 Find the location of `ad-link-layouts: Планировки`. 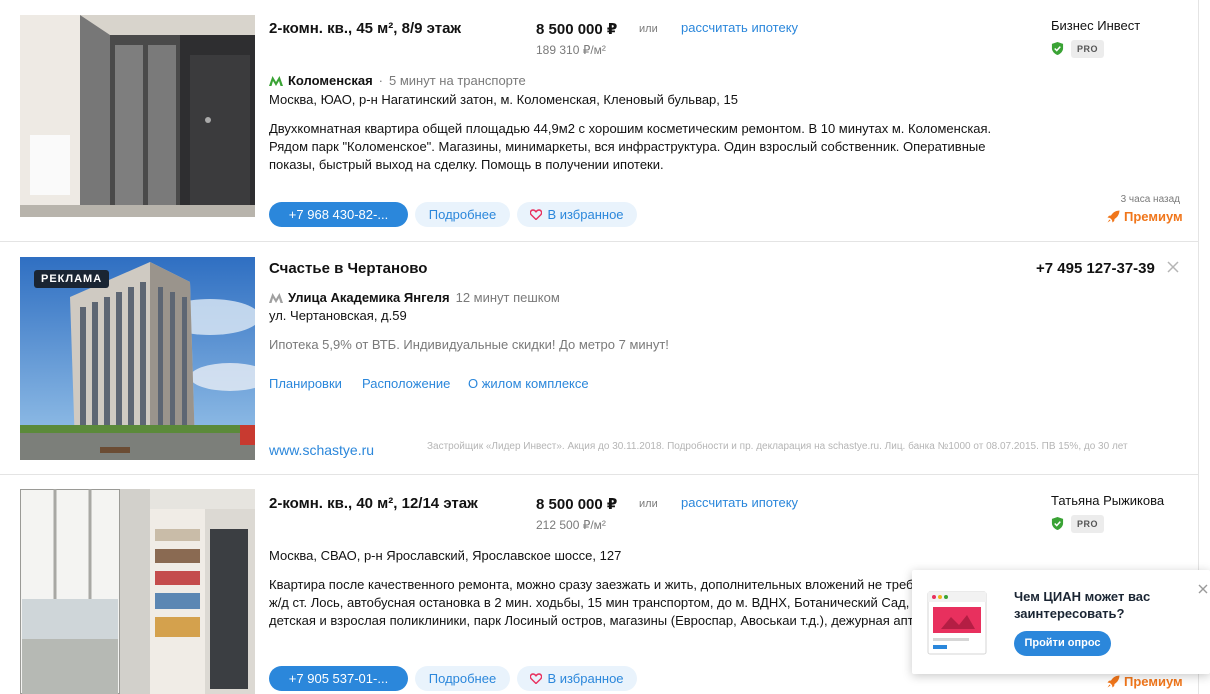

ad-link-layouts: Планировки is located at coordinates (305, 383).